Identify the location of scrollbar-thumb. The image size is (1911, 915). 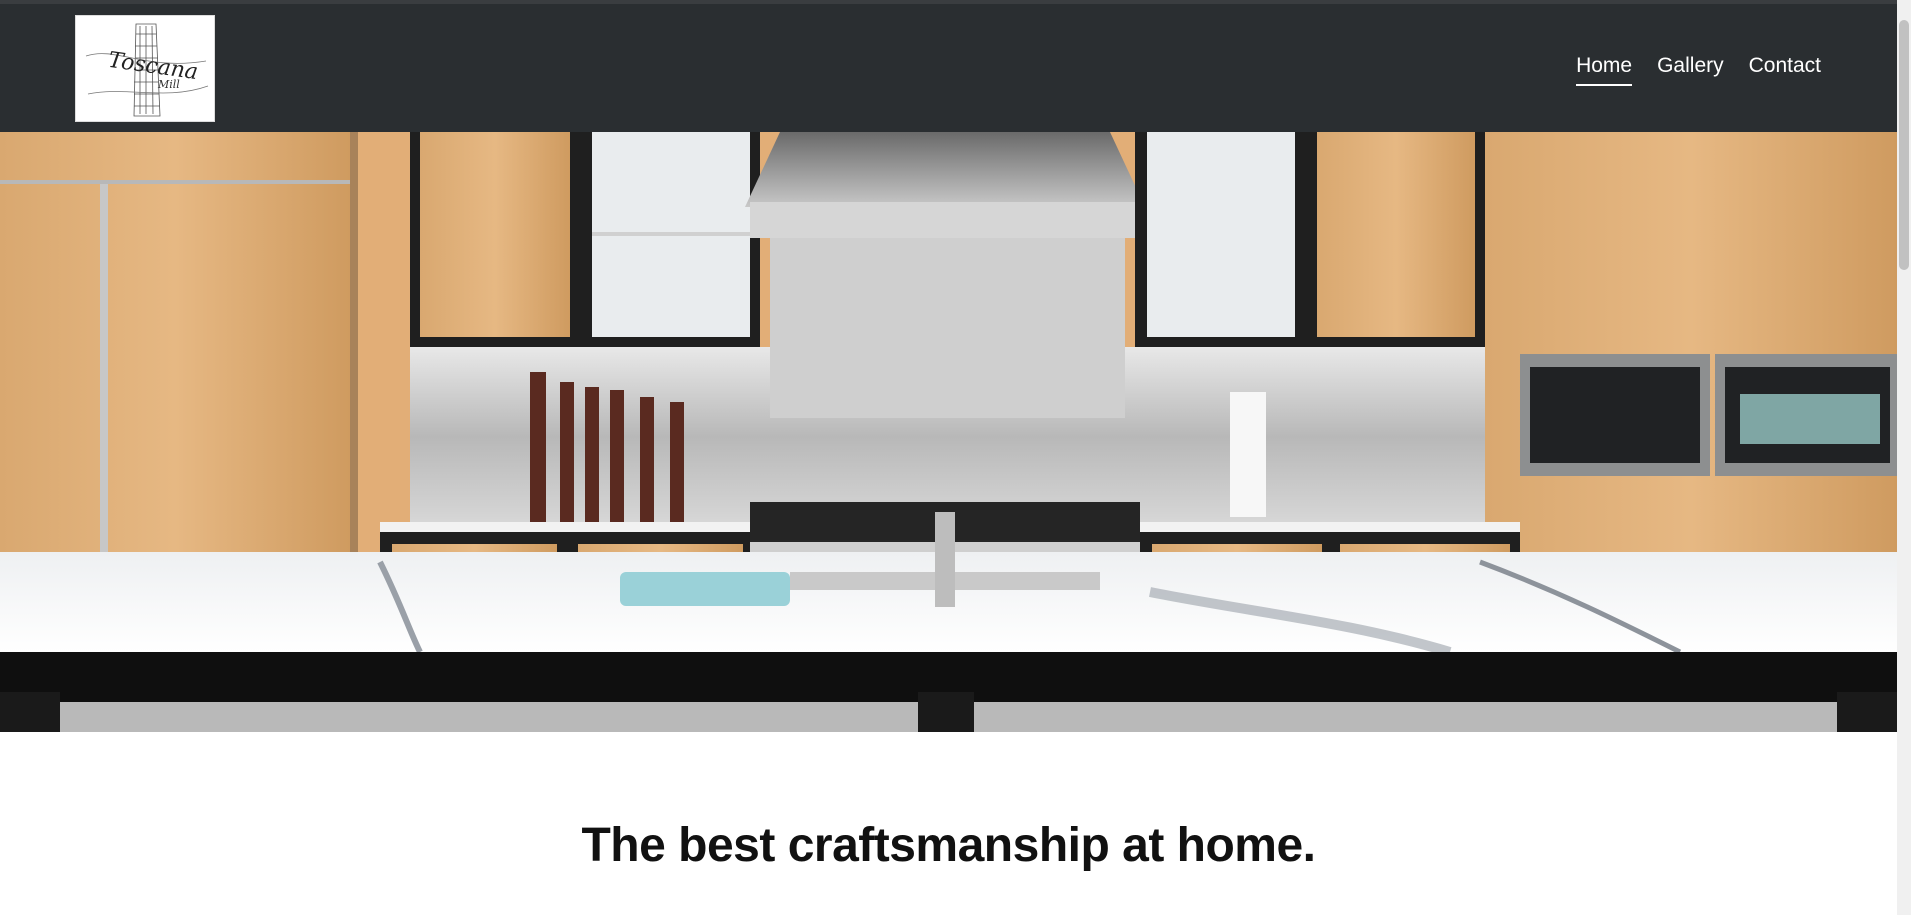
(1904, 145).